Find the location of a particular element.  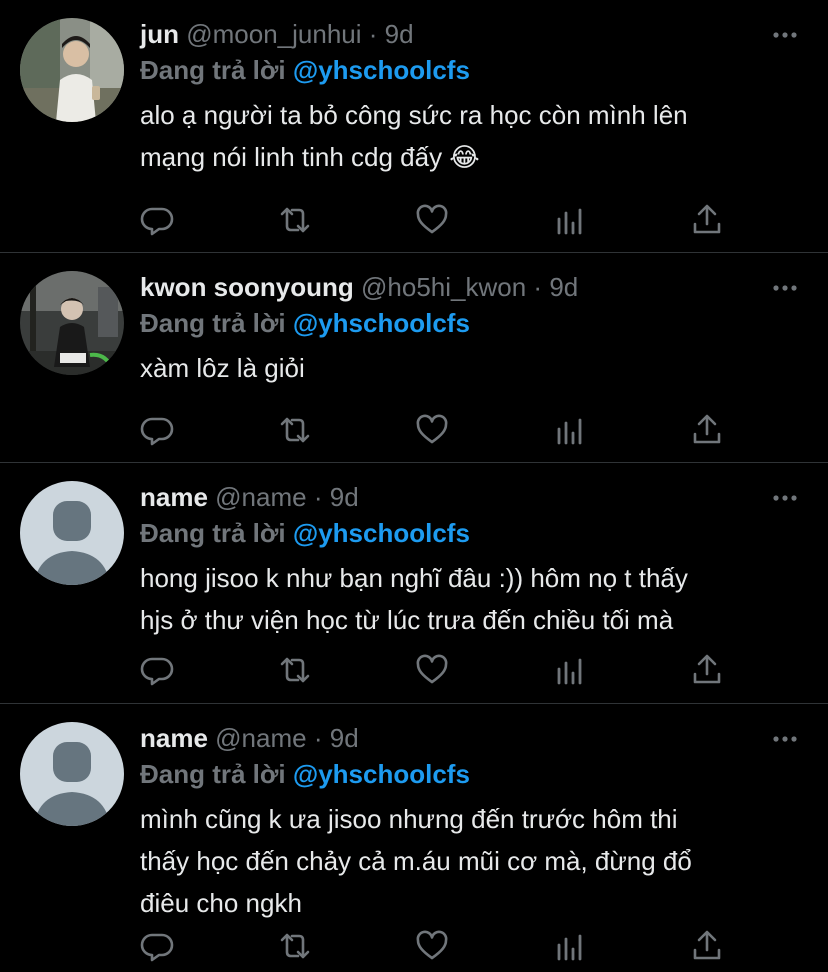

display-name: kwon soonyoung is located at coordinates (247, 287).